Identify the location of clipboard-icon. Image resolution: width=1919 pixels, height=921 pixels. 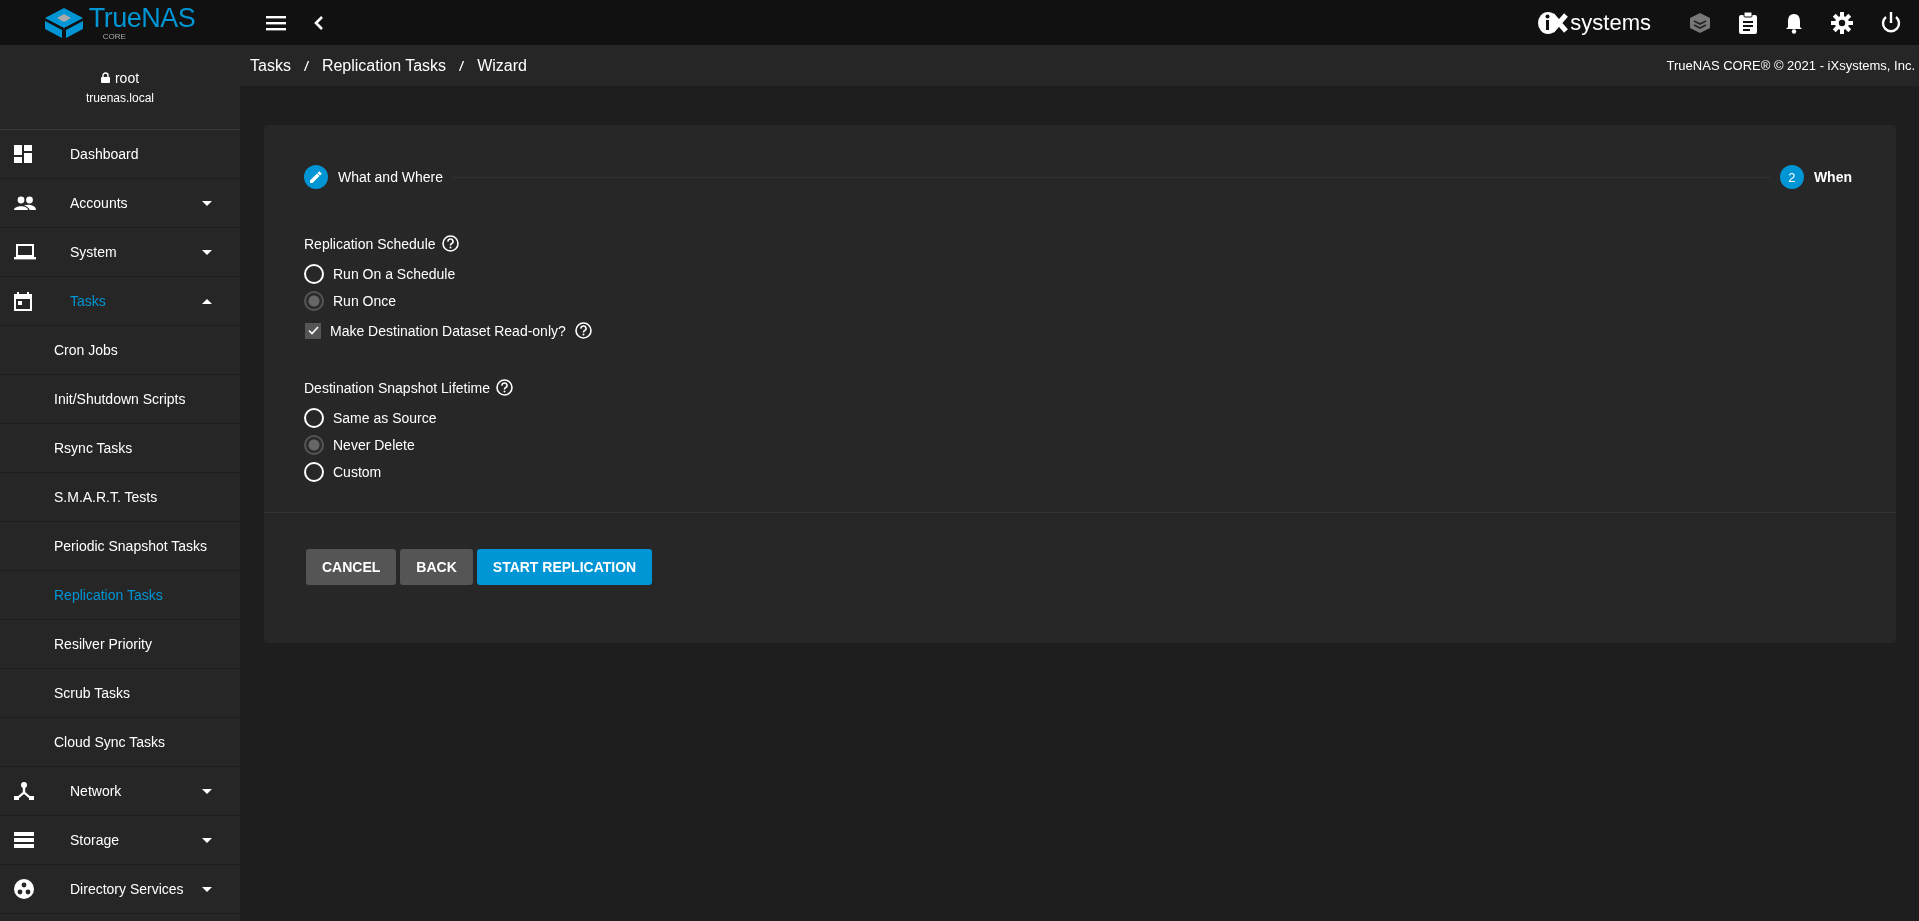
(1748, 22).